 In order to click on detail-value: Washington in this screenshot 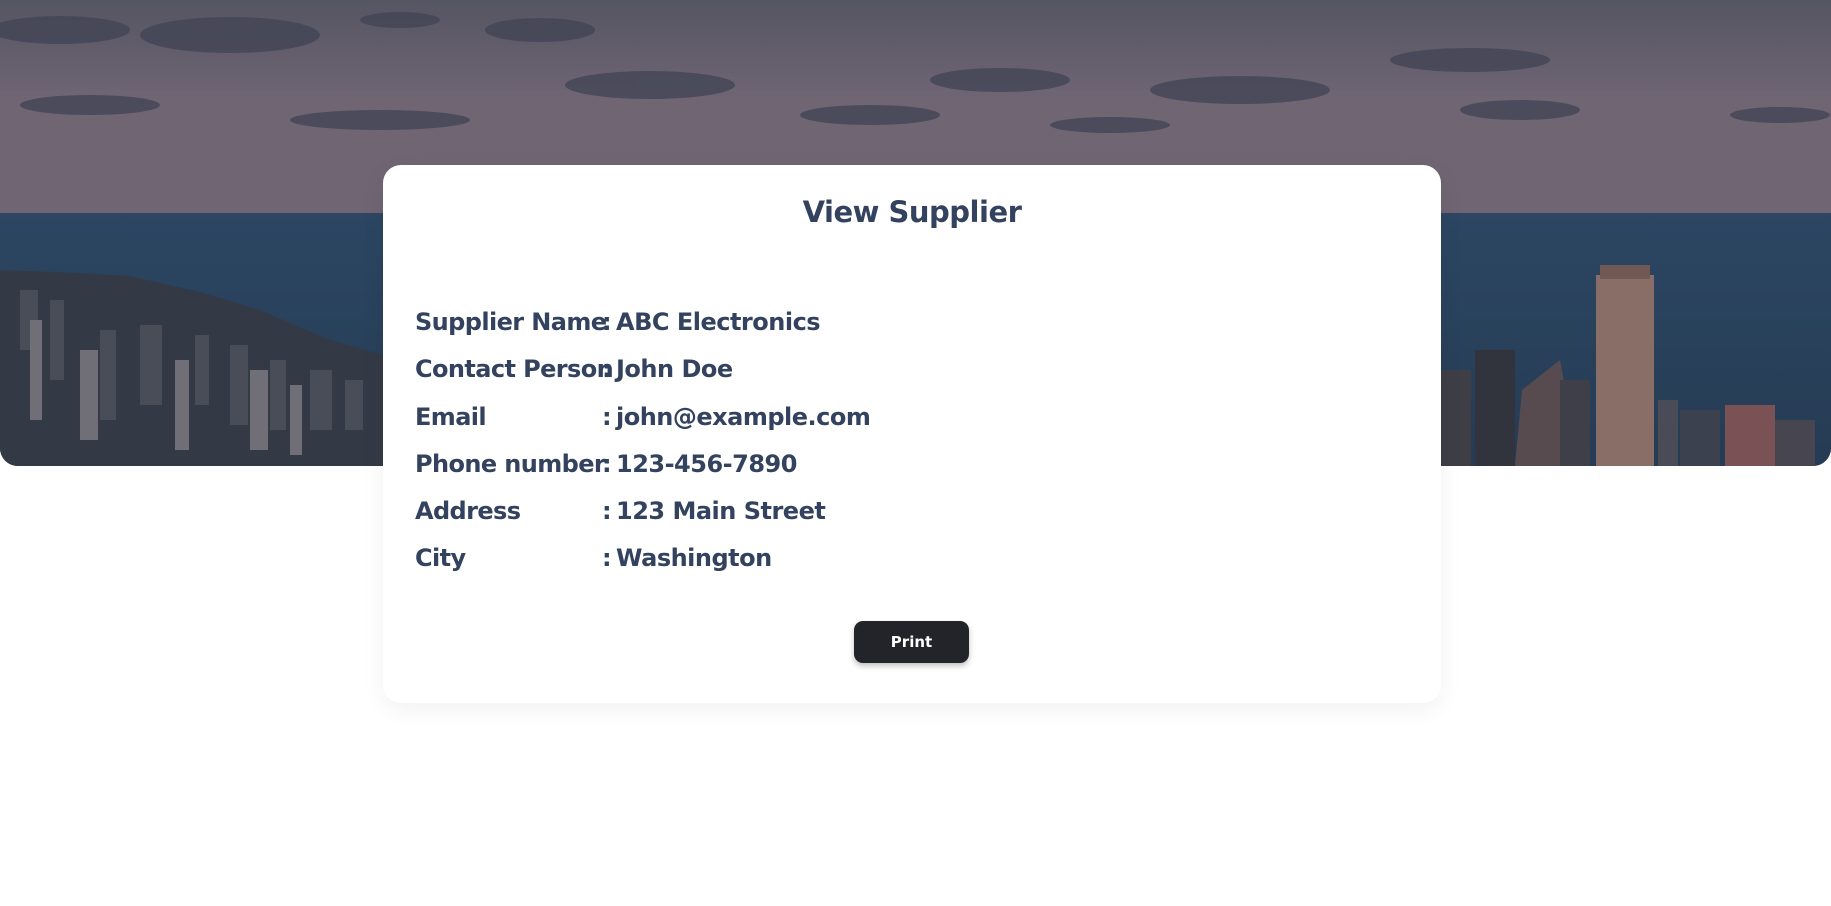, I will do `click(694, 558)`.